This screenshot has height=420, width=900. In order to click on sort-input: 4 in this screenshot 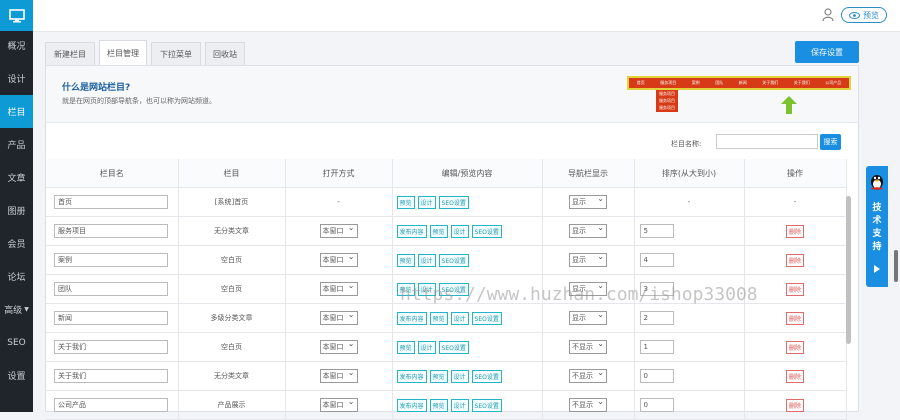, I will do `click(656, 260)`.